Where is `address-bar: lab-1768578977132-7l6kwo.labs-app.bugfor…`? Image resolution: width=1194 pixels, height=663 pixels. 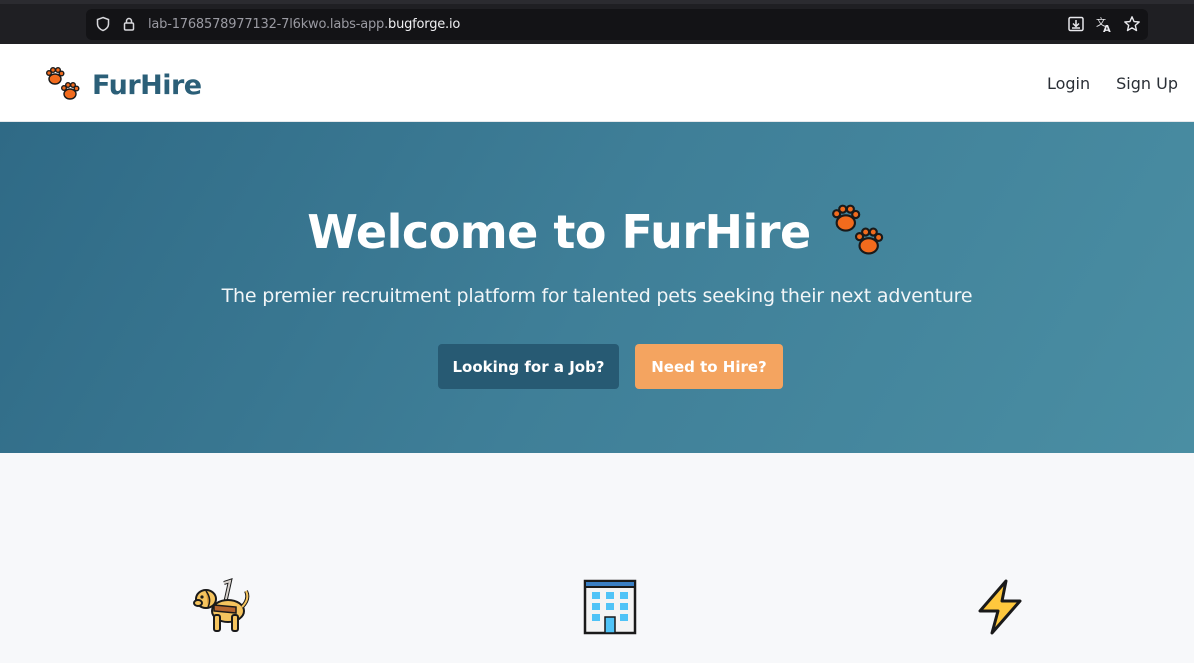 address-bar: lab-1768578977132-7l6kwo.labs-app.bugfor… is located at coordinates (617, 24).